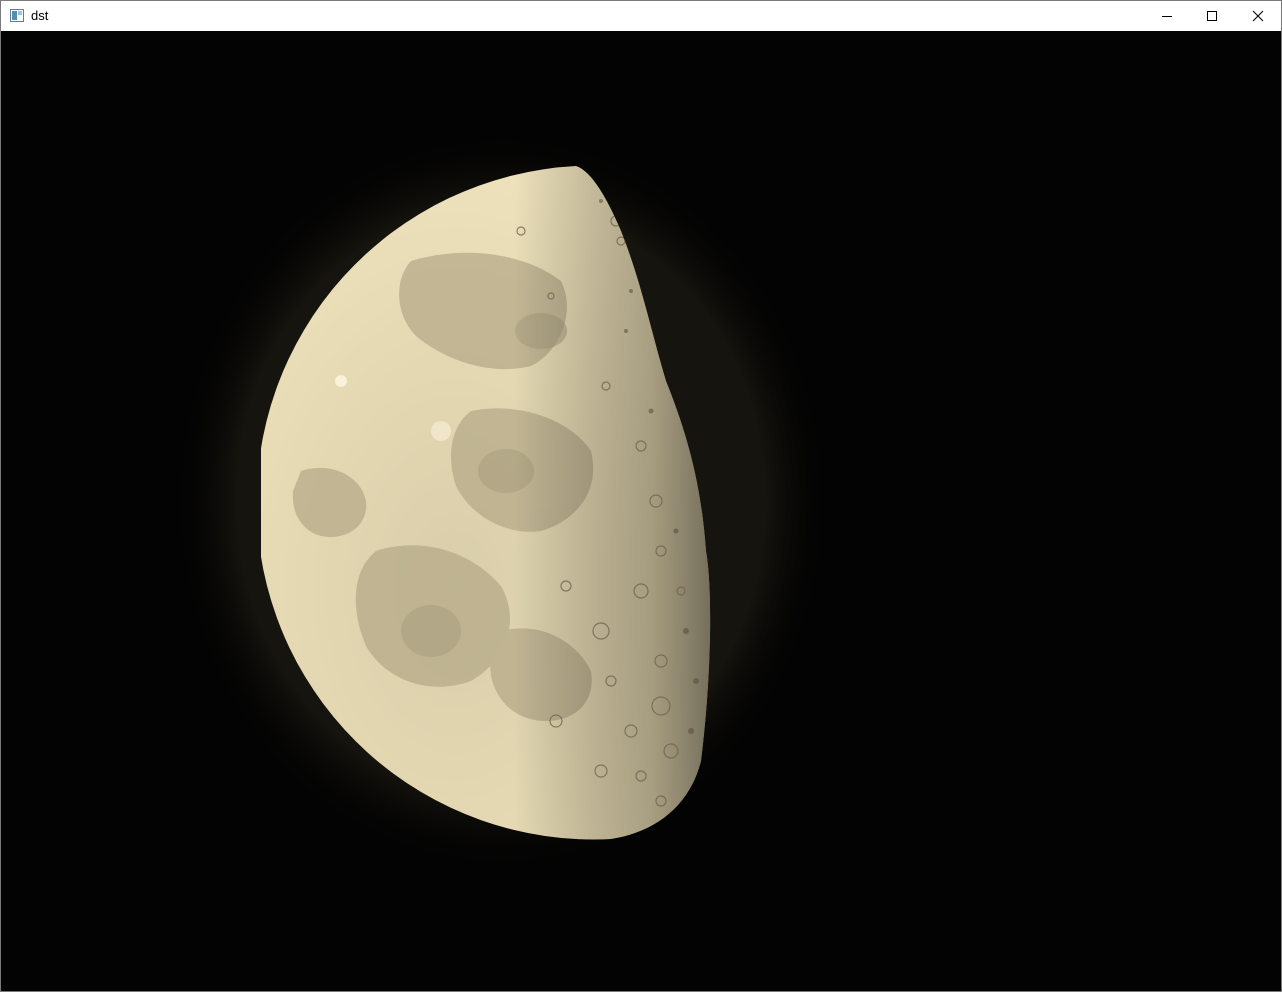  What do you see at coordinates (17, 15) in the screenshot?
I see `opencv-window-icon` at bounding box center [17, 15].